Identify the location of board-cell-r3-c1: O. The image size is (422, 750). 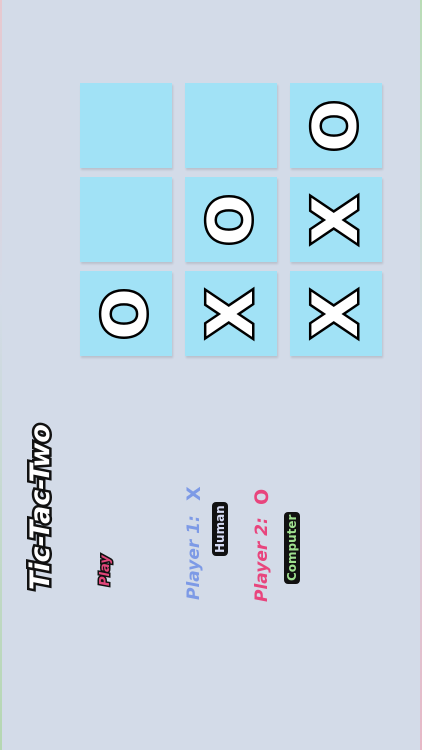
(126, 313).